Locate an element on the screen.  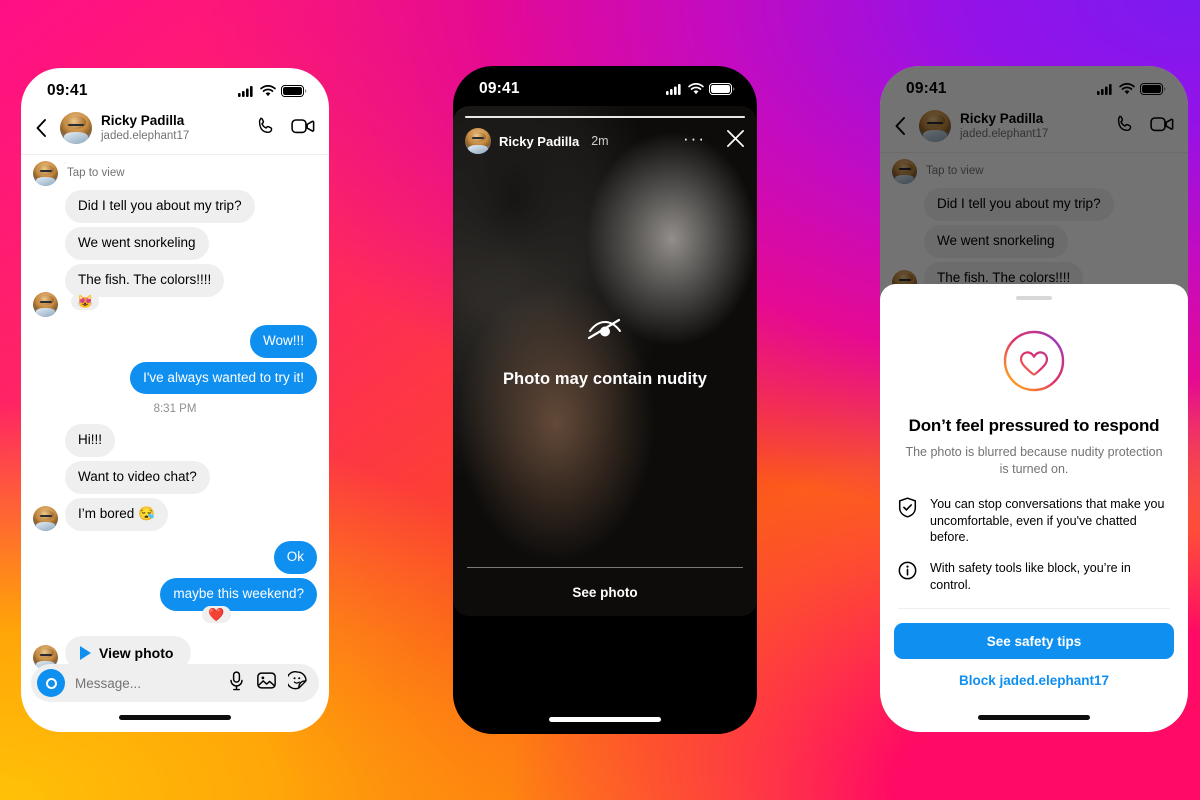
message-bubble: Hi!!! is located at coordinates (90, 441).